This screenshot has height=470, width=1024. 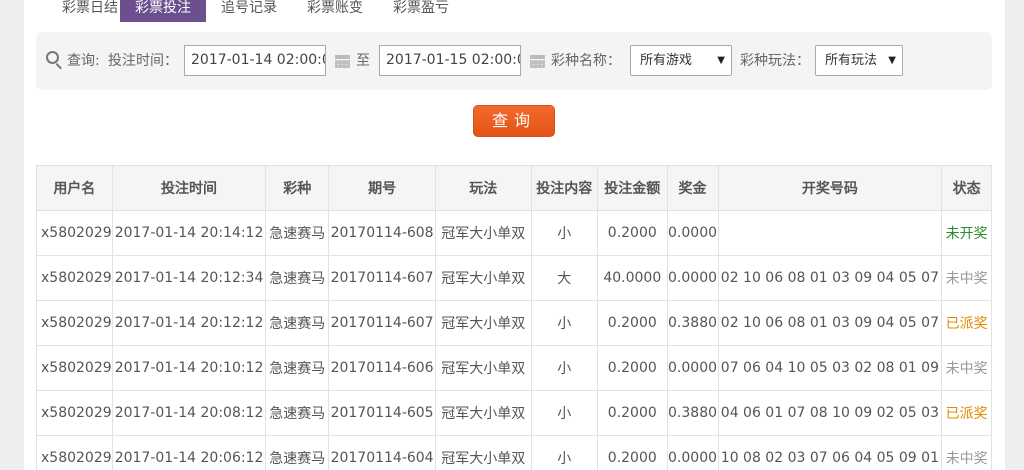 What do you see at coordinates (297, 188) in the screenshot?
I see `col-lottery: 彩种` at bounding box center [297, 188].